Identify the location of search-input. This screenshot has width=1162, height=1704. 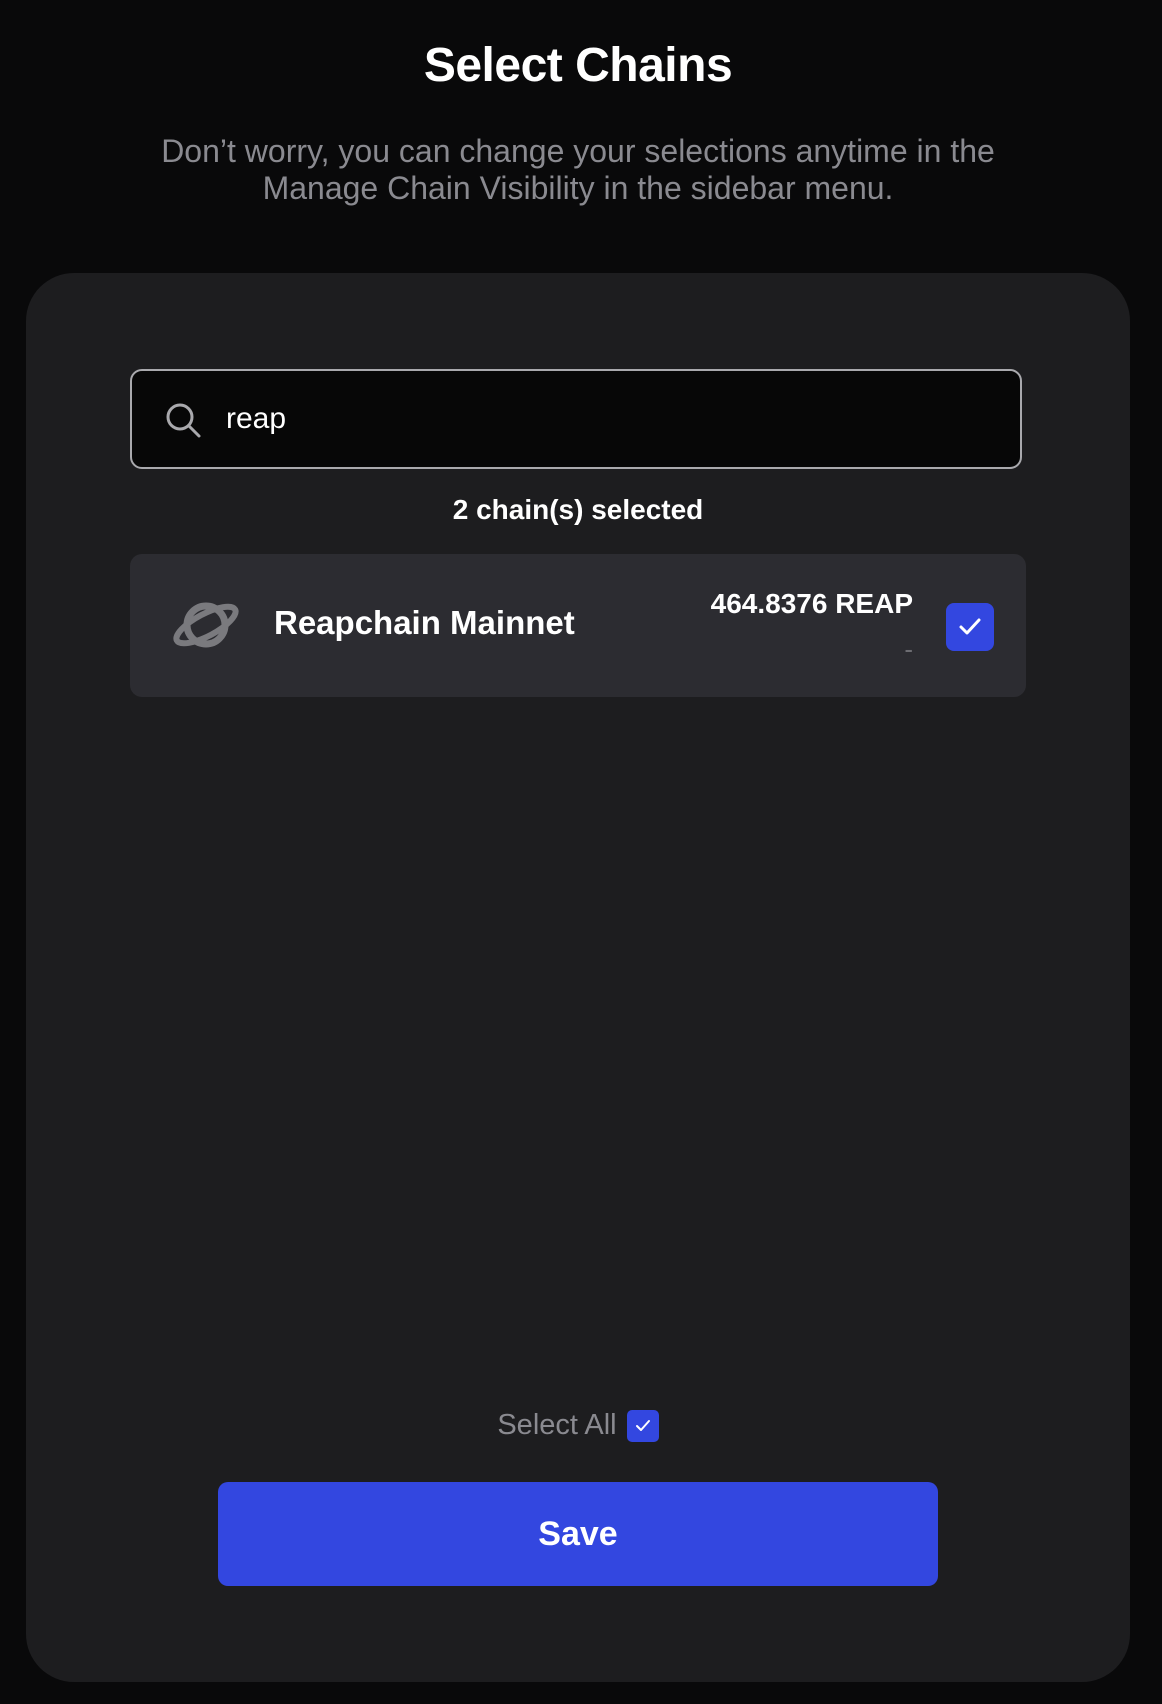
(606, 419).